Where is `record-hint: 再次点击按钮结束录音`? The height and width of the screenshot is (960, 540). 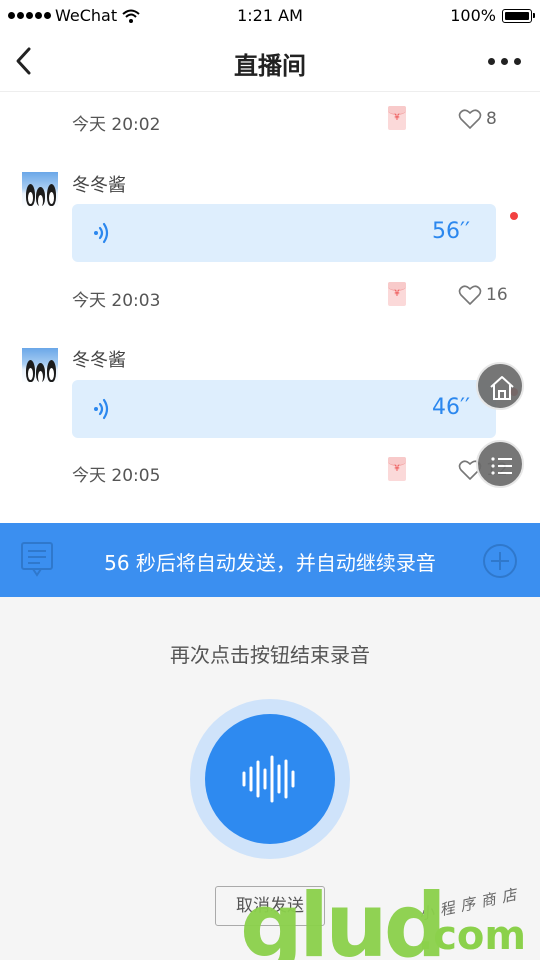
record-hint: 再次点击按钮结束录音 is located at coordinates (270, 655).